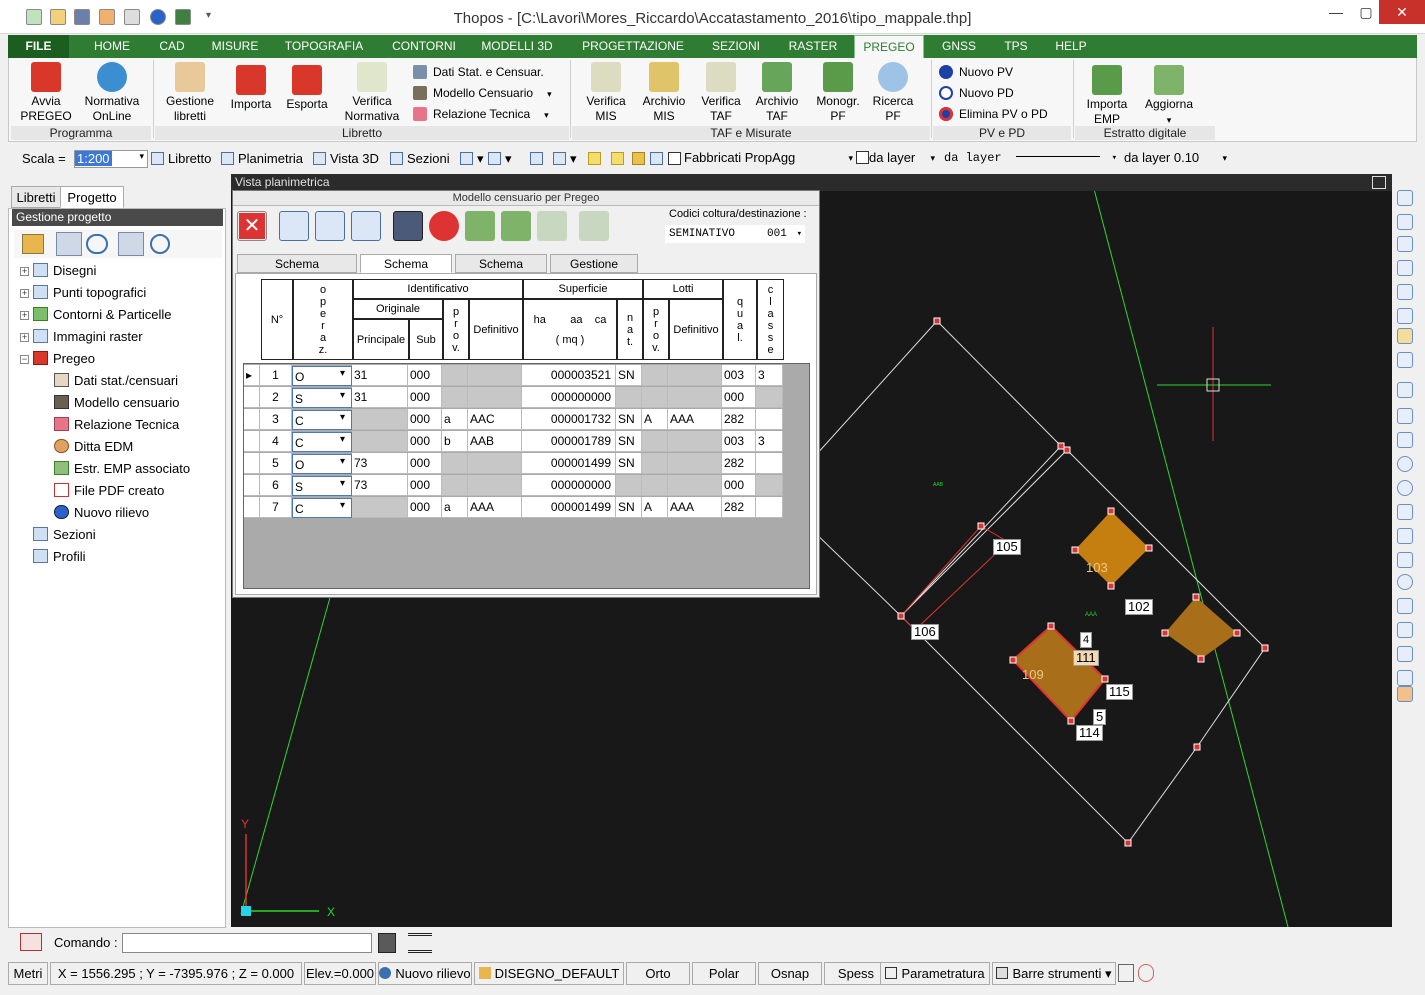 This screenshot has height=995, width=1425. Describe the element at coordinates (366, 226) in the screenshot. I see `move-row-button` at that location.